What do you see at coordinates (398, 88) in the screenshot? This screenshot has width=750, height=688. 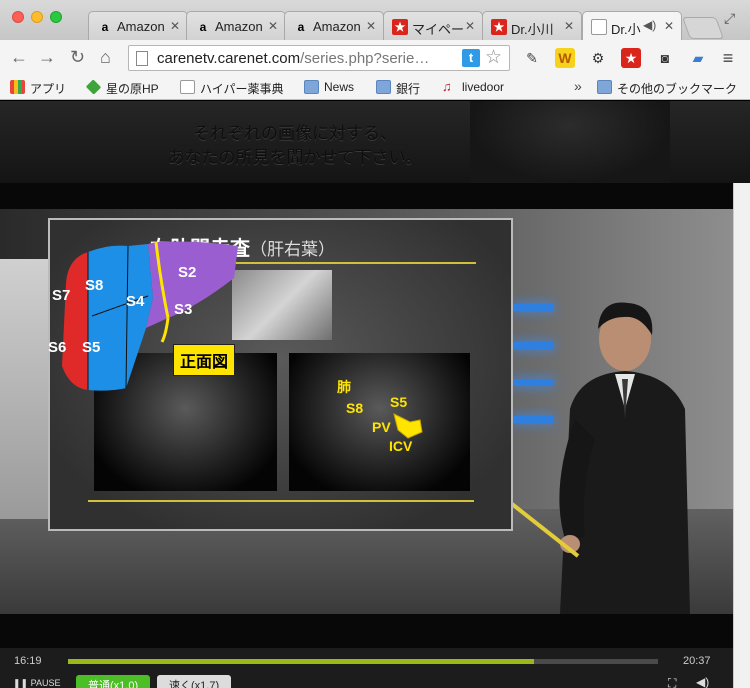 I see `bookmark-bank: 銀行` at bounding box center [398, 88].